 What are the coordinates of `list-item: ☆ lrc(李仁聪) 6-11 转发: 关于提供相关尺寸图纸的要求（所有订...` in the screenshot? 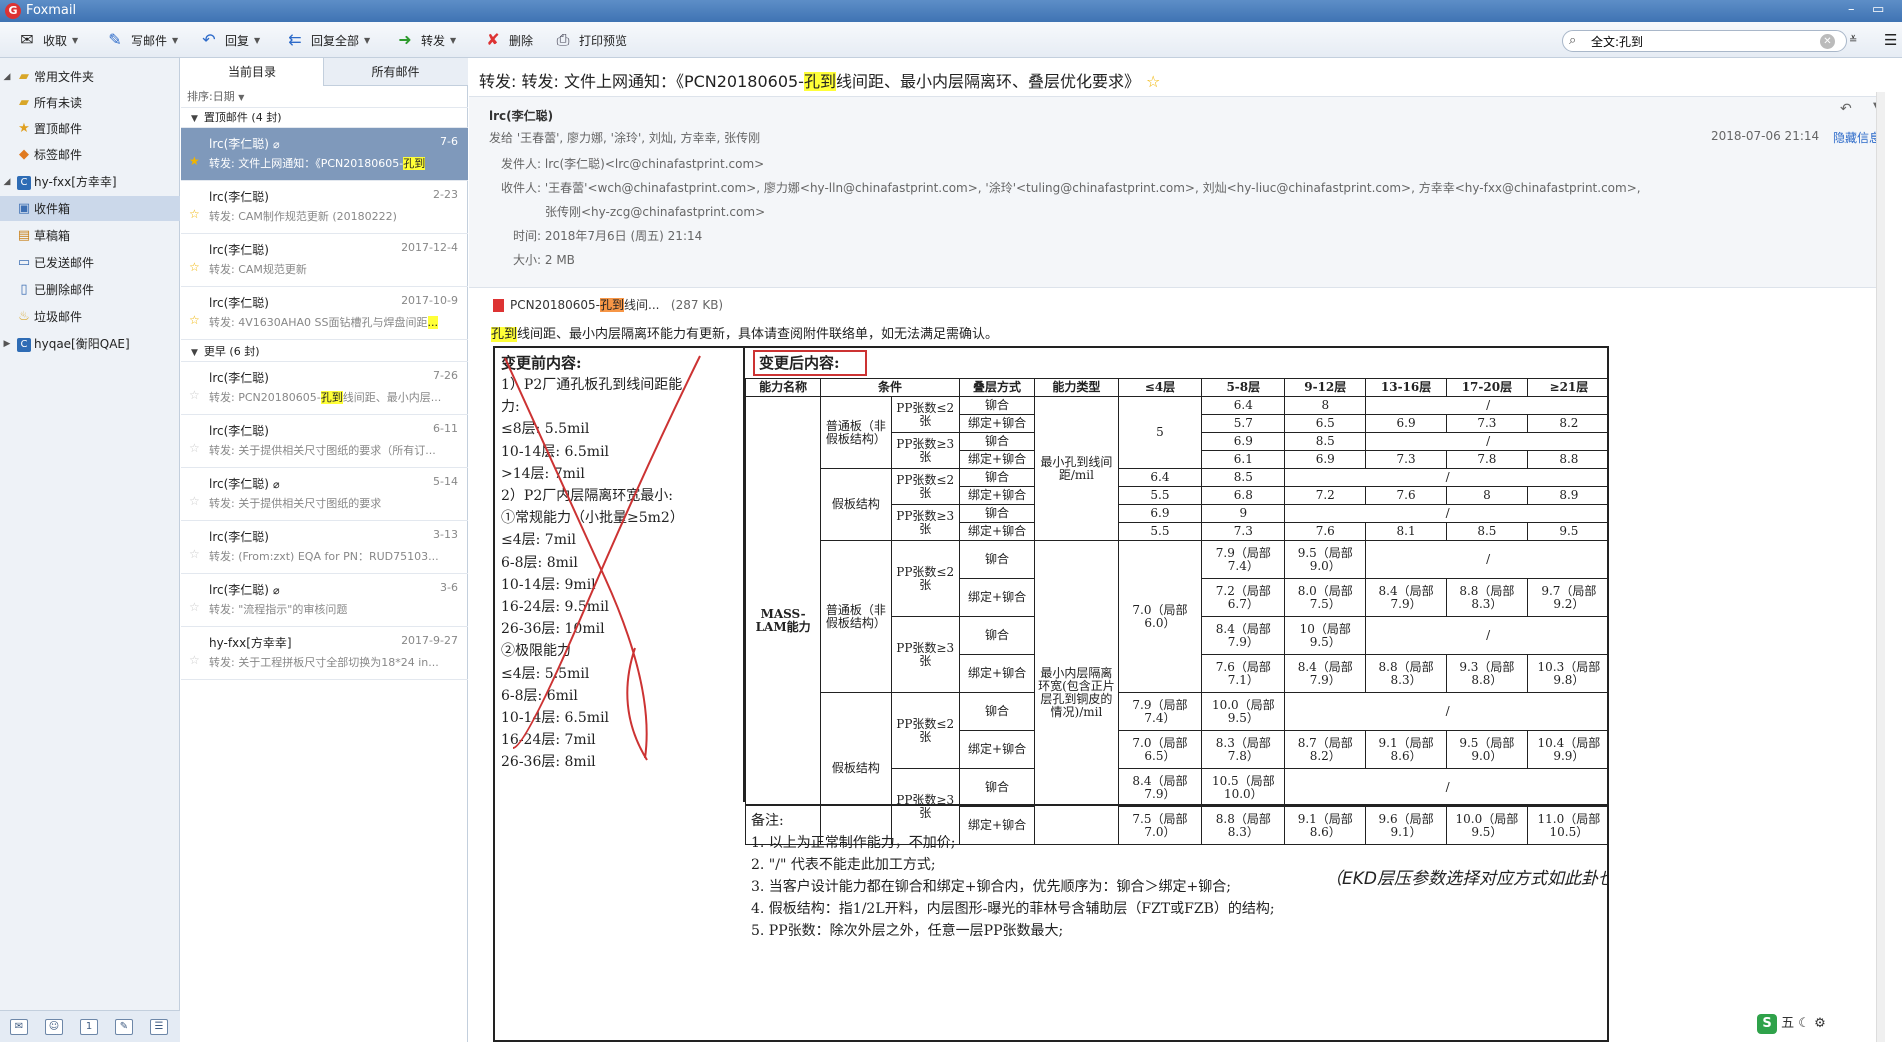 It's located at (324, 441).